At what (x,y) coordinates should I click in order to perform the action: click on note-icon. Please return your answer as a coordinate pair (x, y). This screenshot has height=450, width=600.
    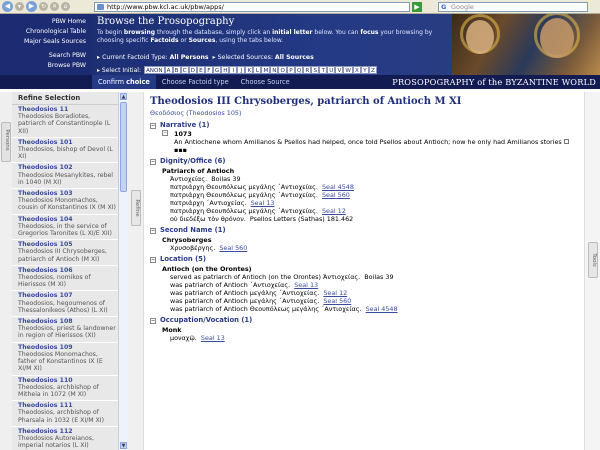
    Looking at the image, I should click on (566, 141).